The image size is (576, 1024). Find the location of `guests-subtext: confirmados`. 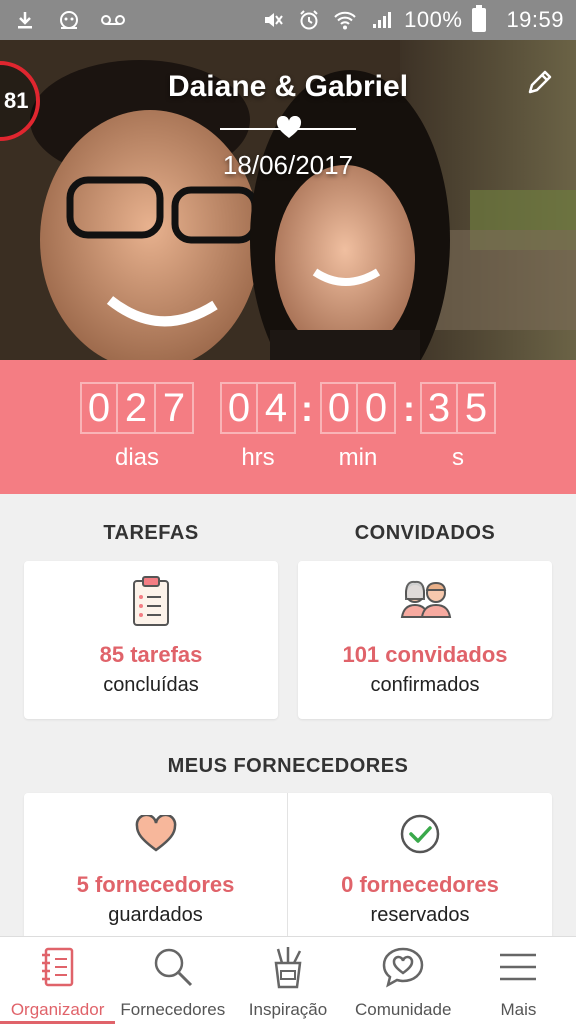

guests-subtext: confirmados is located at coordinates (425, 685).